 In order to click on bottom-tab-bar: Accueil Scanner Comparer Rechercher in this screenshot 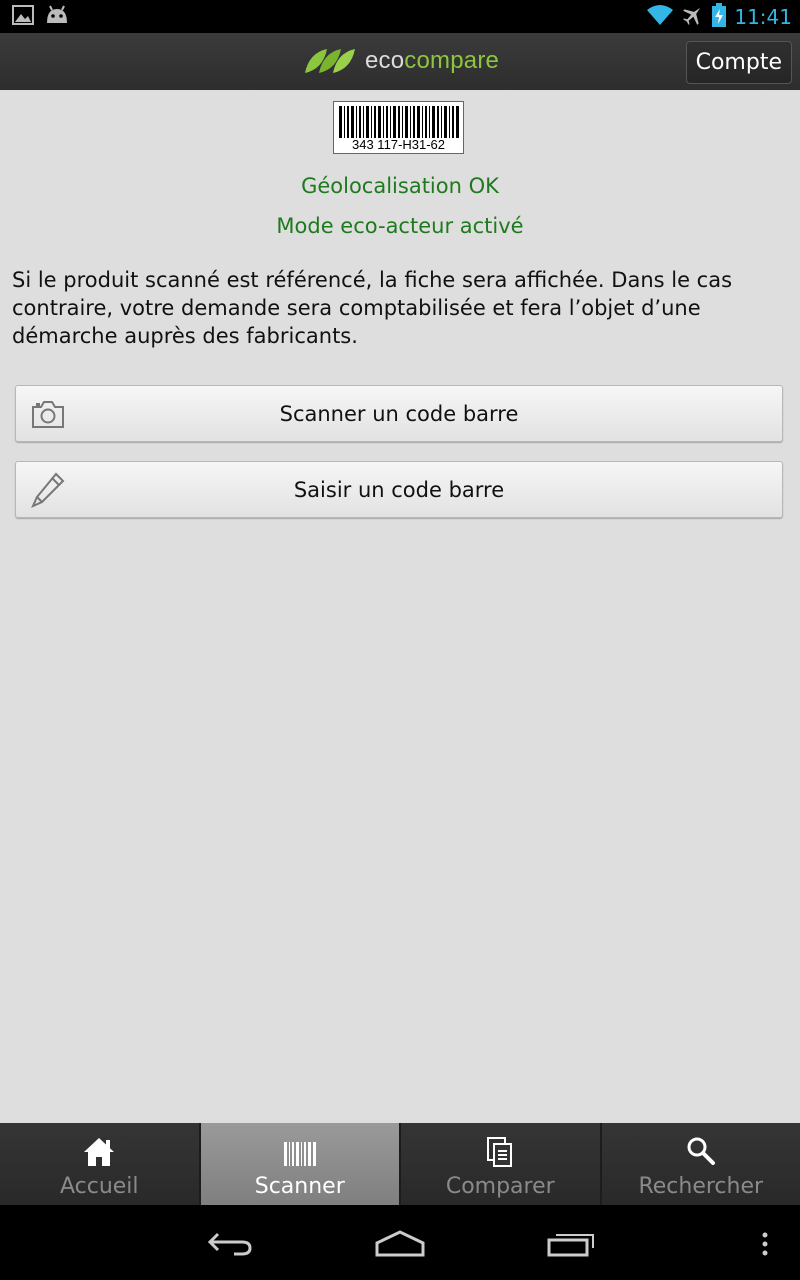, I will do `click(400, 1164)`.